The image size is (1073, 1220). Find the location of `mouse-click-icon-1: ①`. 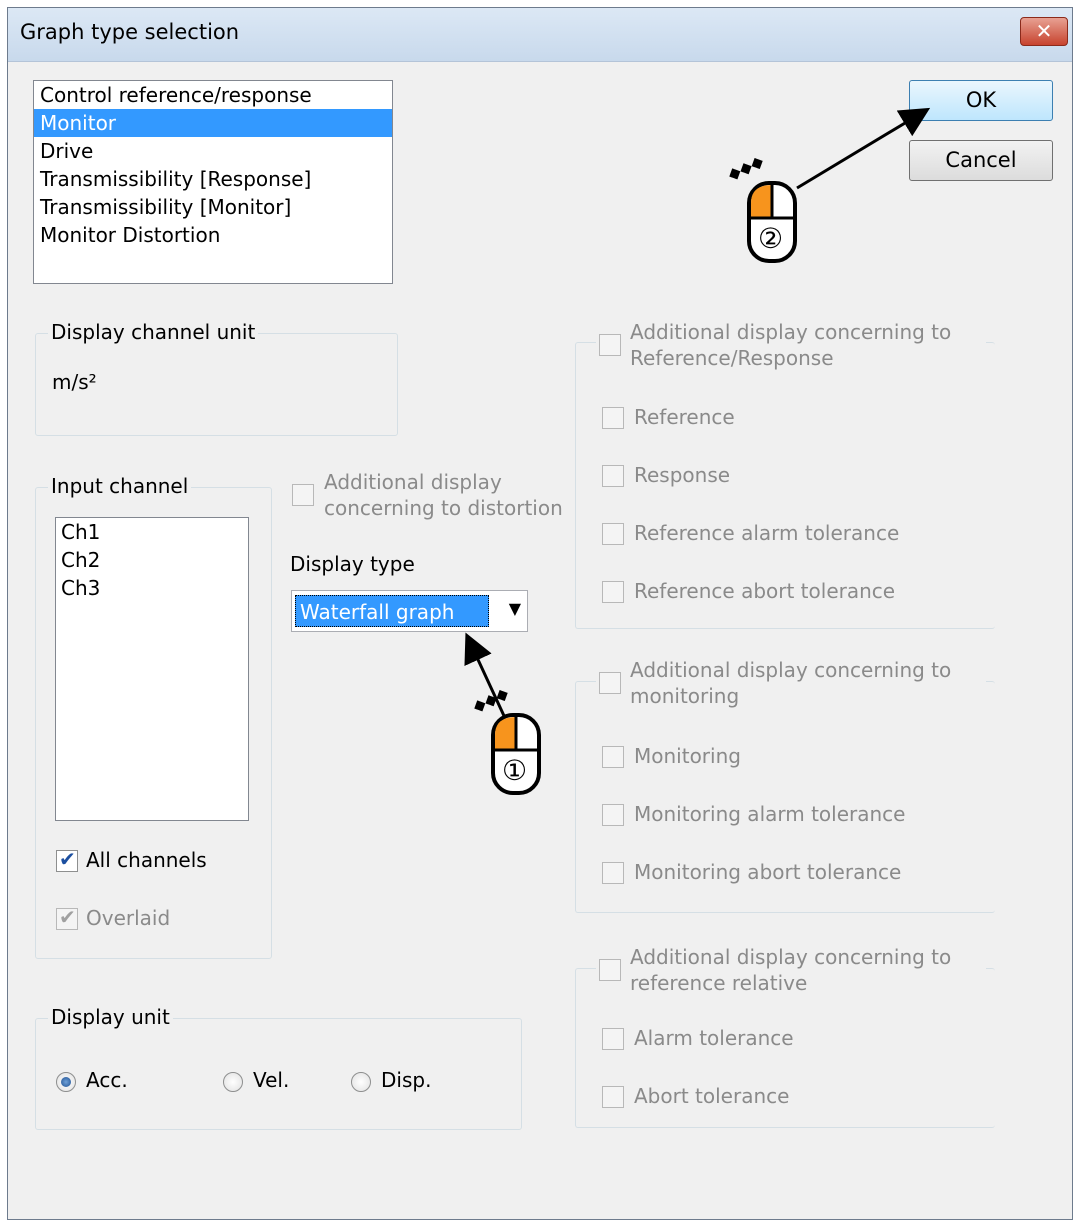

mouse-click-icon-1: ① is located at coordinates (517, 755).